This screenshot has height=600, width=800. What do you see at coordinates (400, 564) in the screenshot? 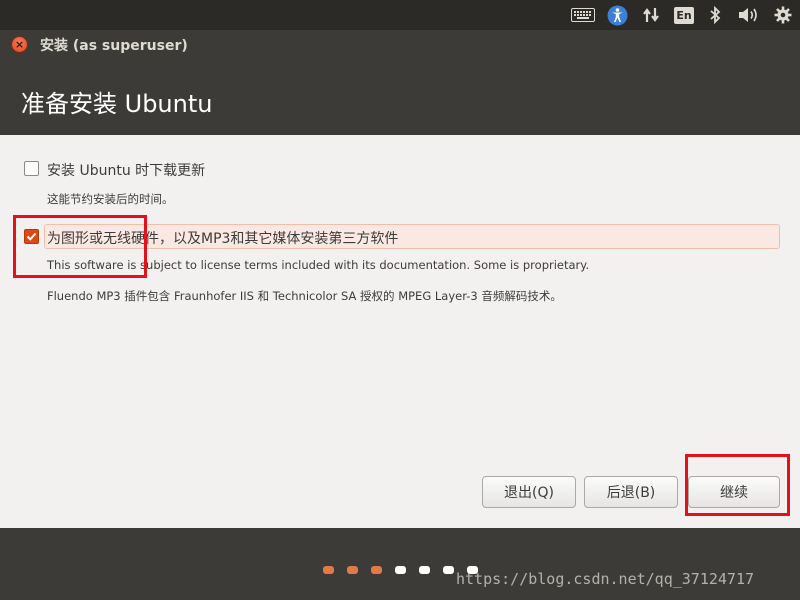
I see `footer` at bounding box center [400, 564].